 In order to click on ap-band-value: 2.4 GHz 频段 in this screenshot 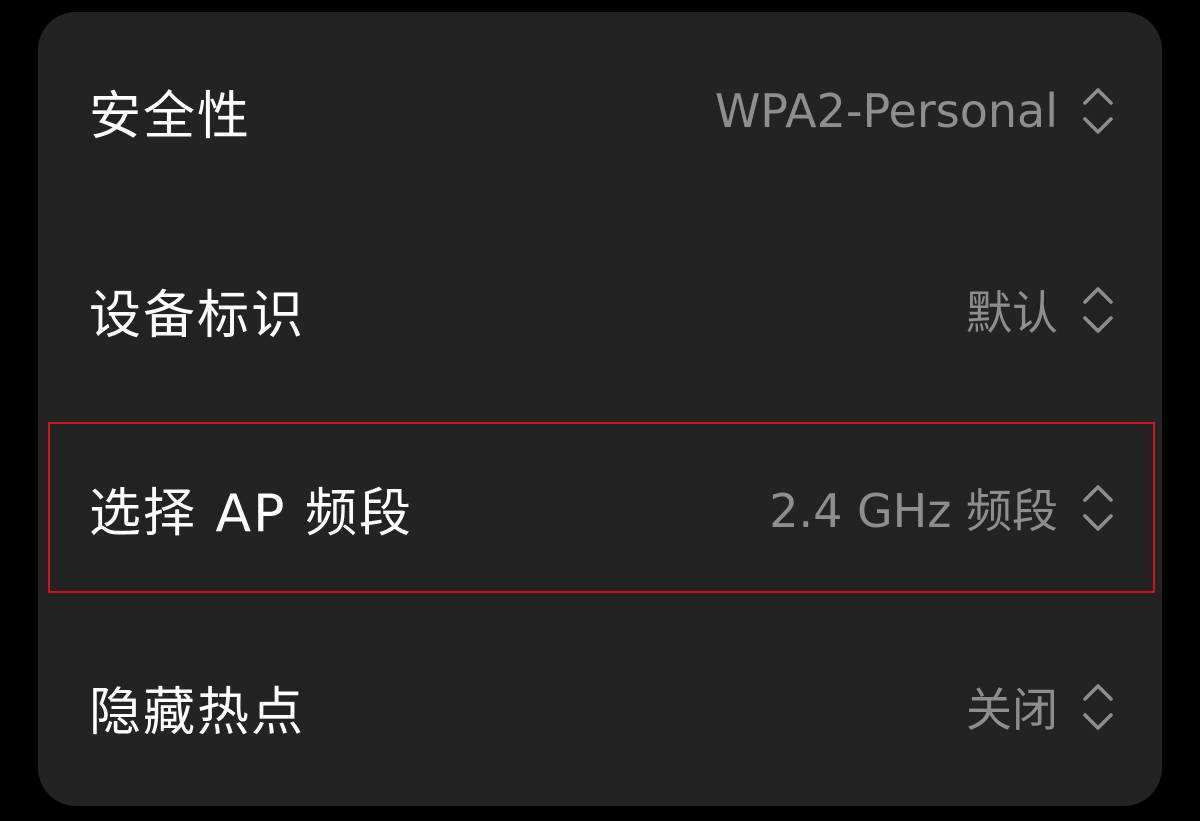, I will do `click(913, 511)`.